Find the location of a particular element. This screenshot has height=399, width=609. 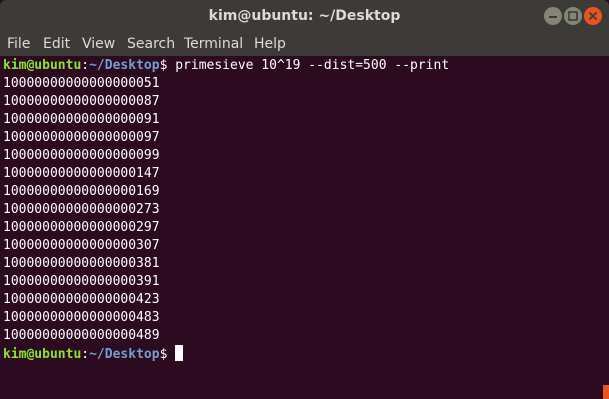

title-bar: kim@ubuntu: ~/Desktop is located at coordinates (304, 16).